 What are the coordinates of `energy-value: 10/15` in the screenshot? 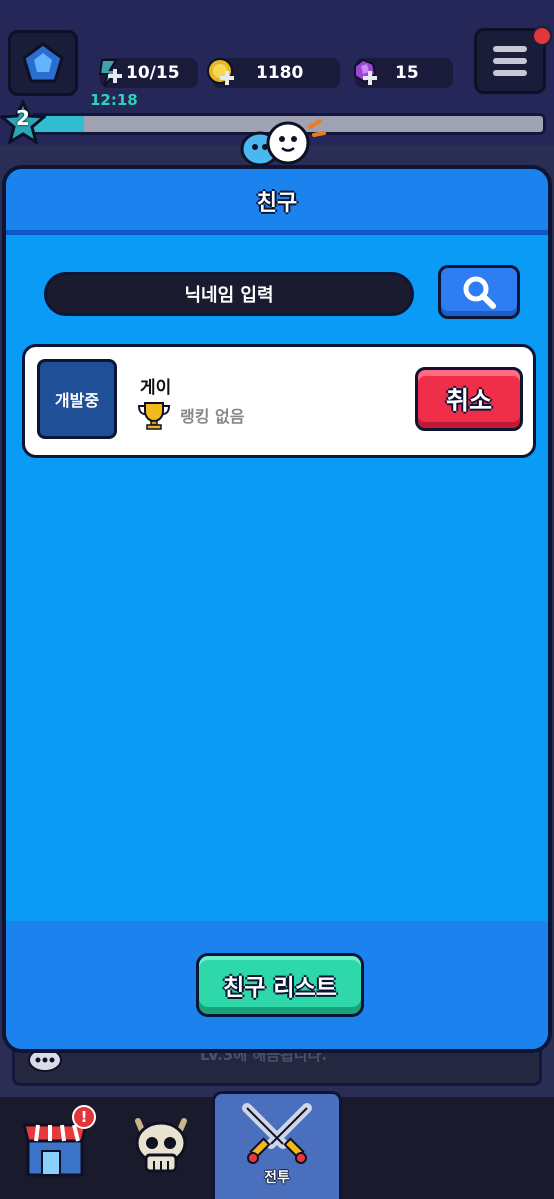 It's located at (153, 73).